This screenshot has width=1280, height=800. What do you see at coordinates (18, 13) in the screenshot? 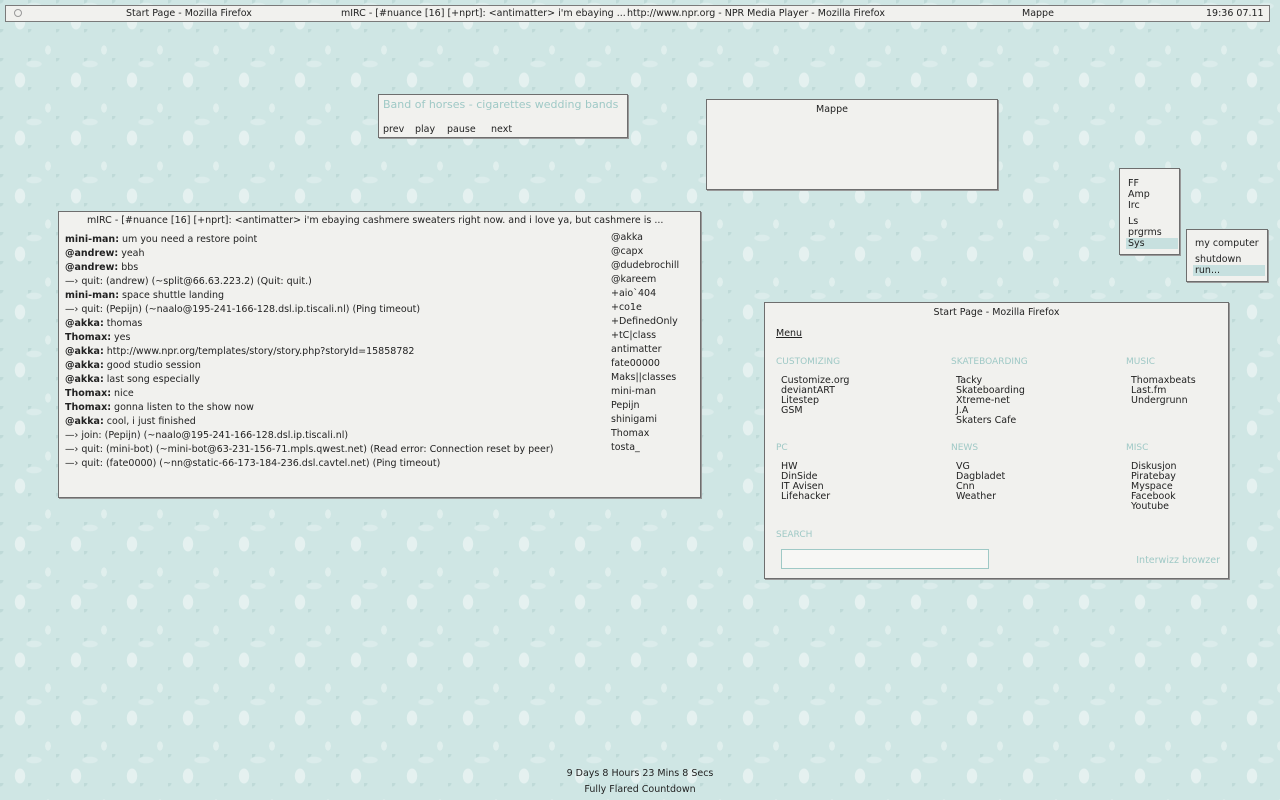
I see `circle-icon` at bounding box center [18, 13].